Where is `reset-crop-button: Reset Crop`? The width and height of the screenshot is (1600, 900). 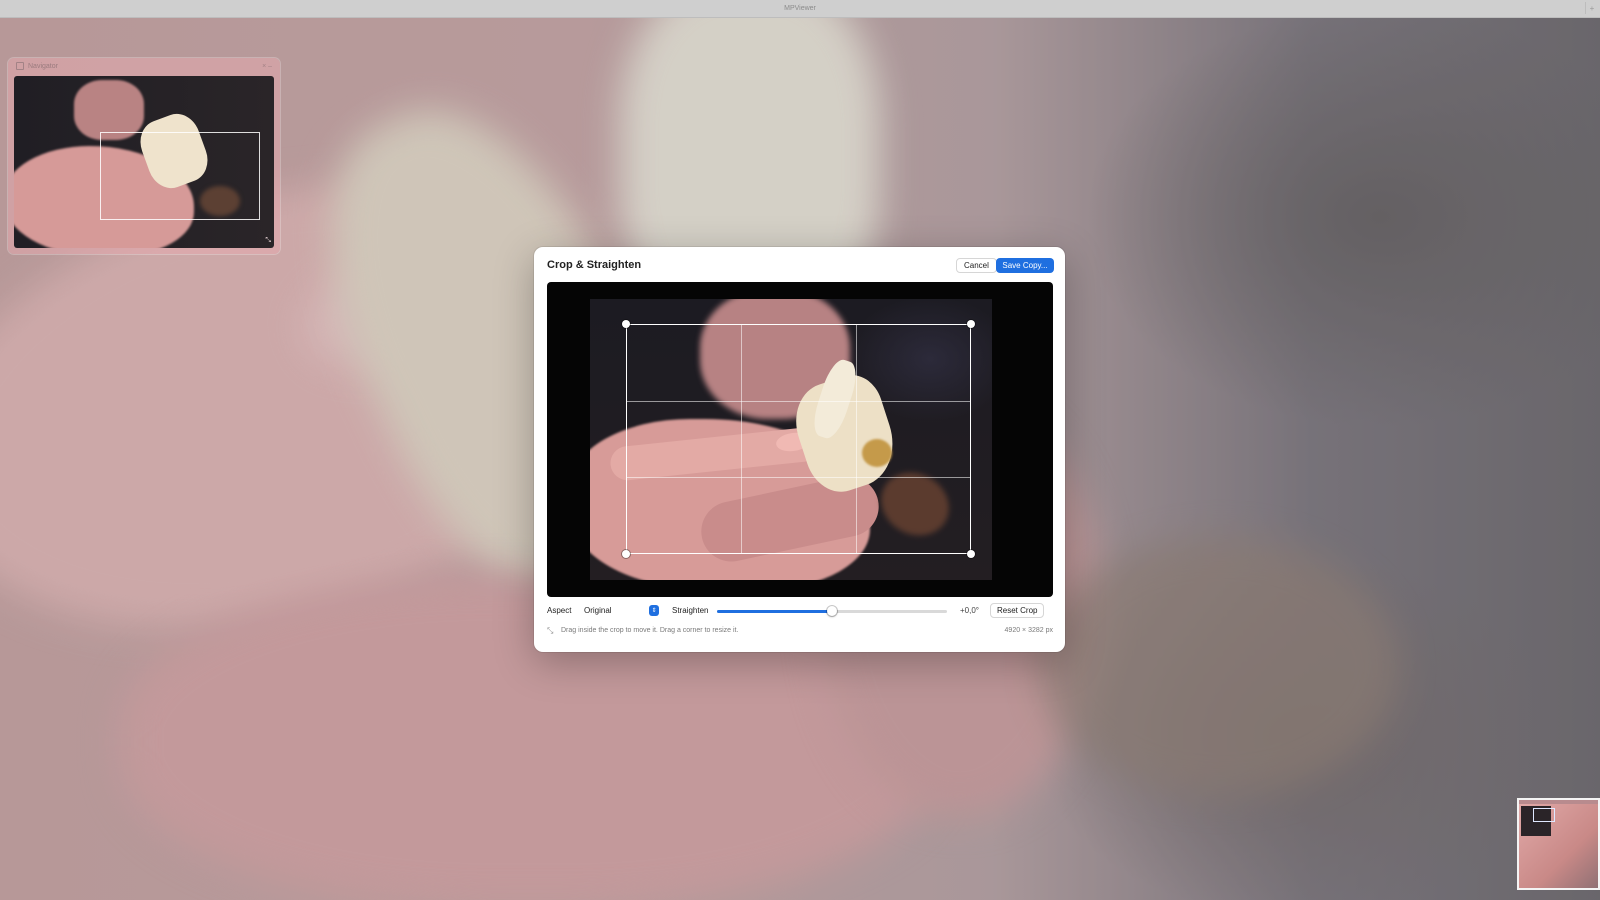
reset-crop-button: Reset Crop is located at coordinates (1017, 610).